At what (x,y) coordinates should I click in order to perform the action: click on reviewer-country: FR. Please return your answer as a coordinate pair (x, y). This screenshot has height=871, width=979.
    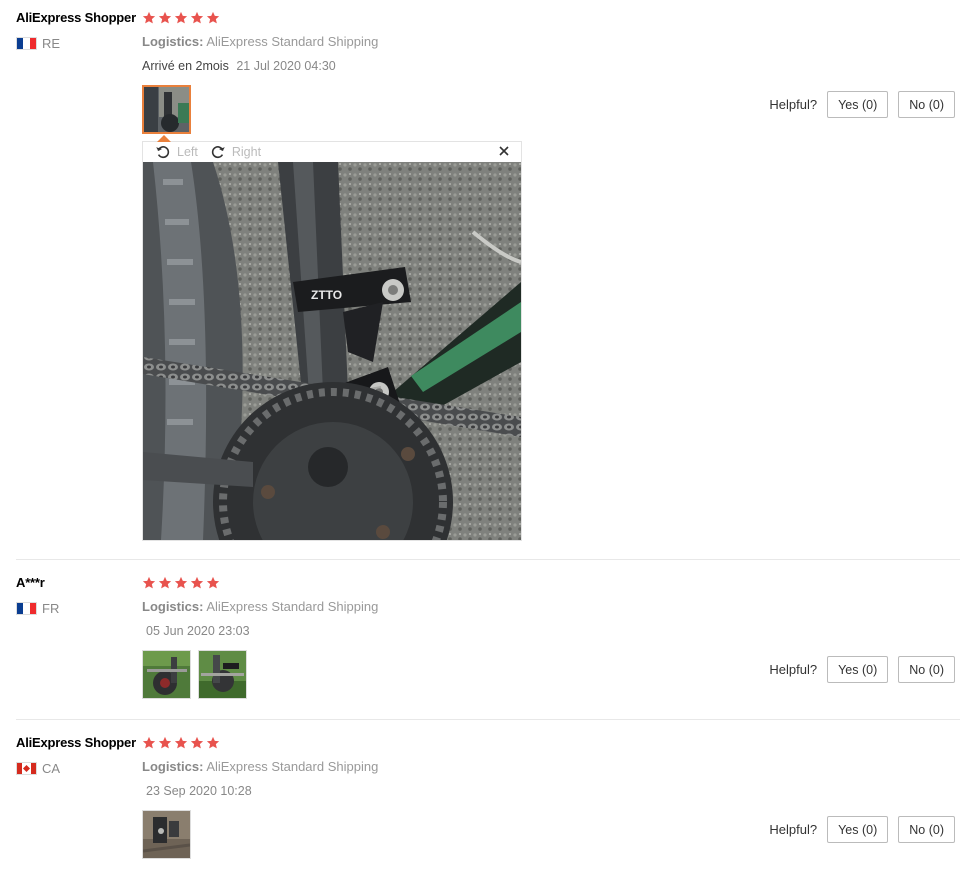
    Looking at the image, I should click on (37, 608).